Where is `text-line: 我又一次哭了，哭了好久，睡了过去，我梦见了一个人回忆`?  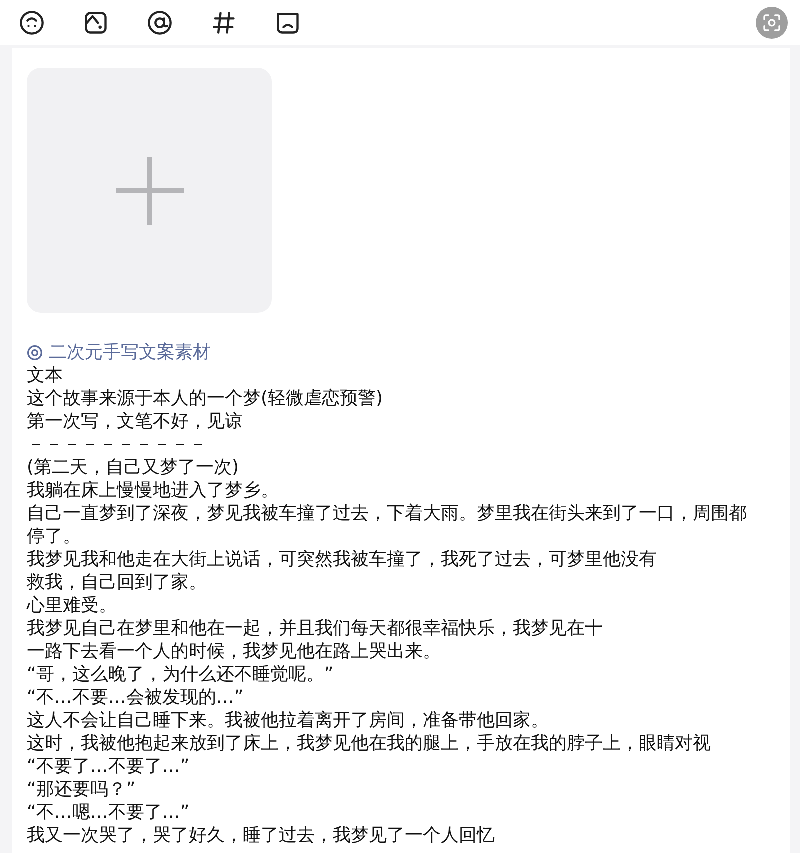
text-line: 我又一次哭了，哭了好久，睡了过去，我梦见了一个人回忆 is located at coordinates (261, 835).